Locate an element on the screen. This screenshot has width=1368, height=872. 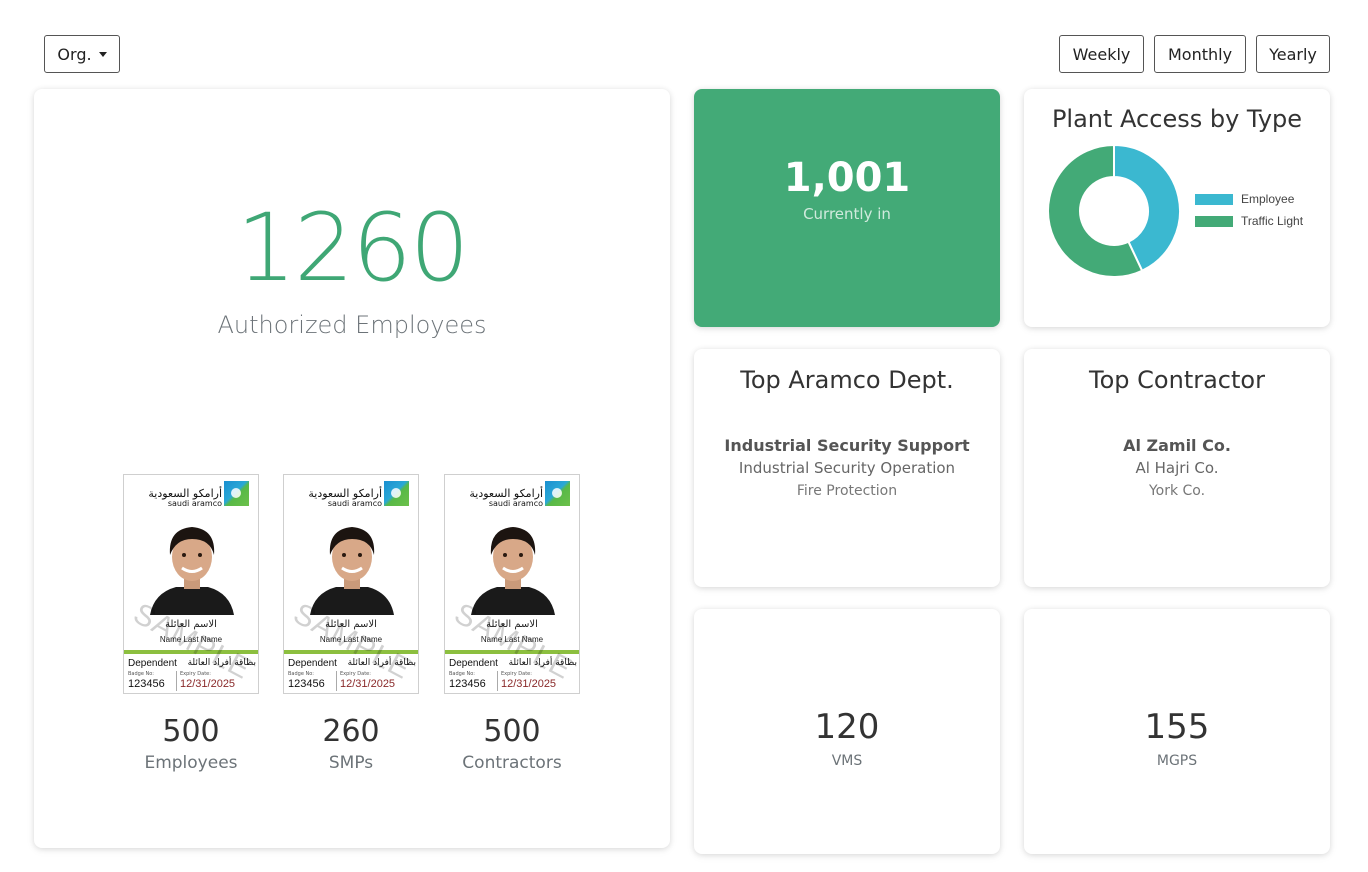
plant-access-title: Plant Access by Type is located at coordinates (1177, 119).